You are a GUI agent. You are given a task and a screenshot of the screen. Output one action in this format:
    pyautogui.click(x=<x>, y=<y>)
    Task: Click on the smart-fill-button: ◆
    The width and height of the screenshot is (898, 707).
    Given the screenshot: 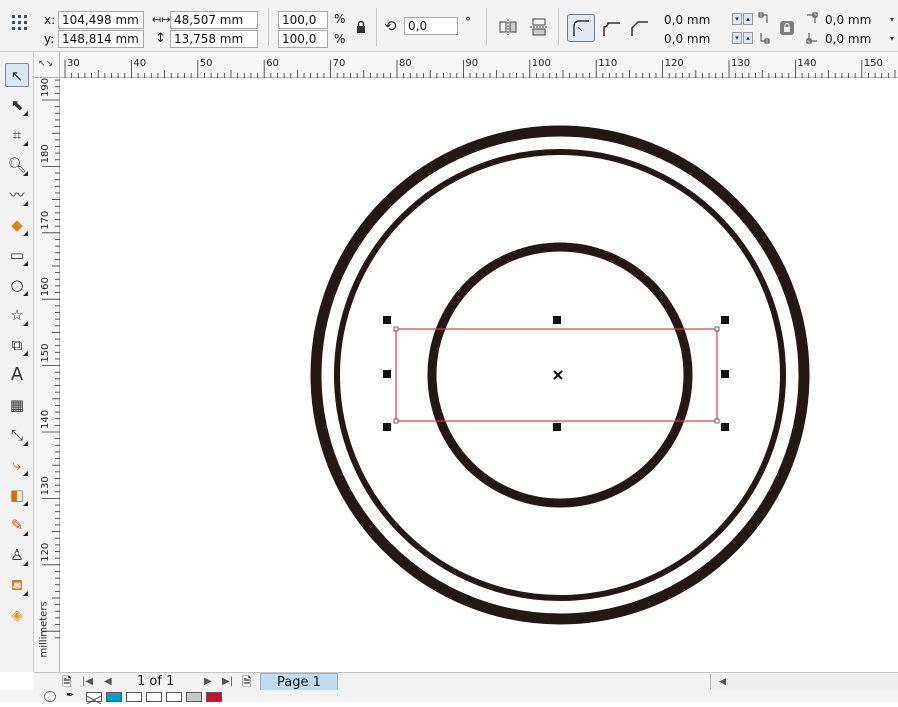 What is the action you would take?
    pyautogui.click(x=17, y=225)
    